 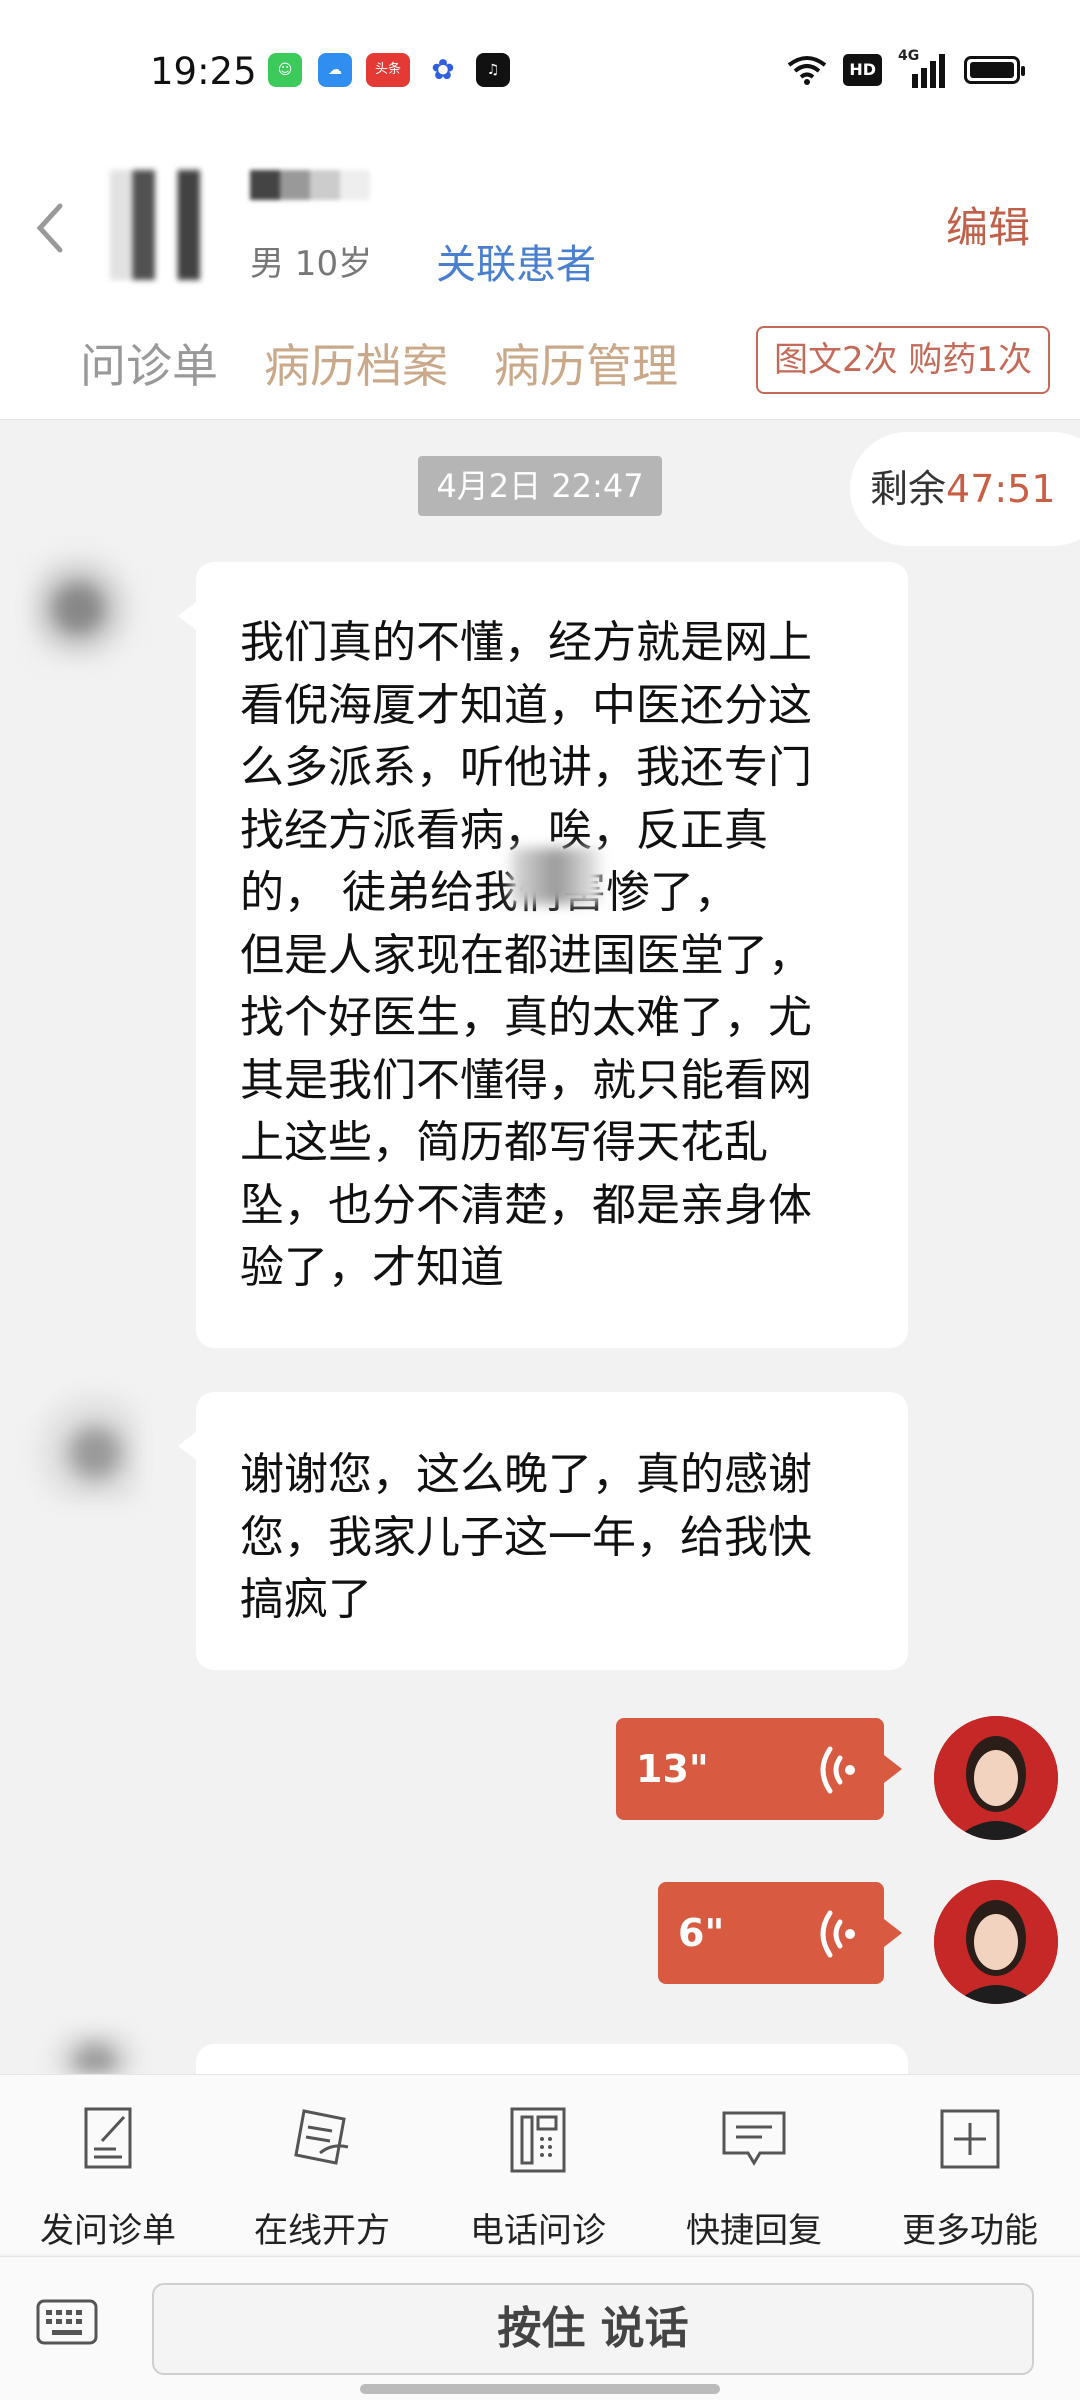 What do you see at coordinates (754, 2138) in the screenshot?
I see `quick-reply-icon` at bounding box center [754, 2138].